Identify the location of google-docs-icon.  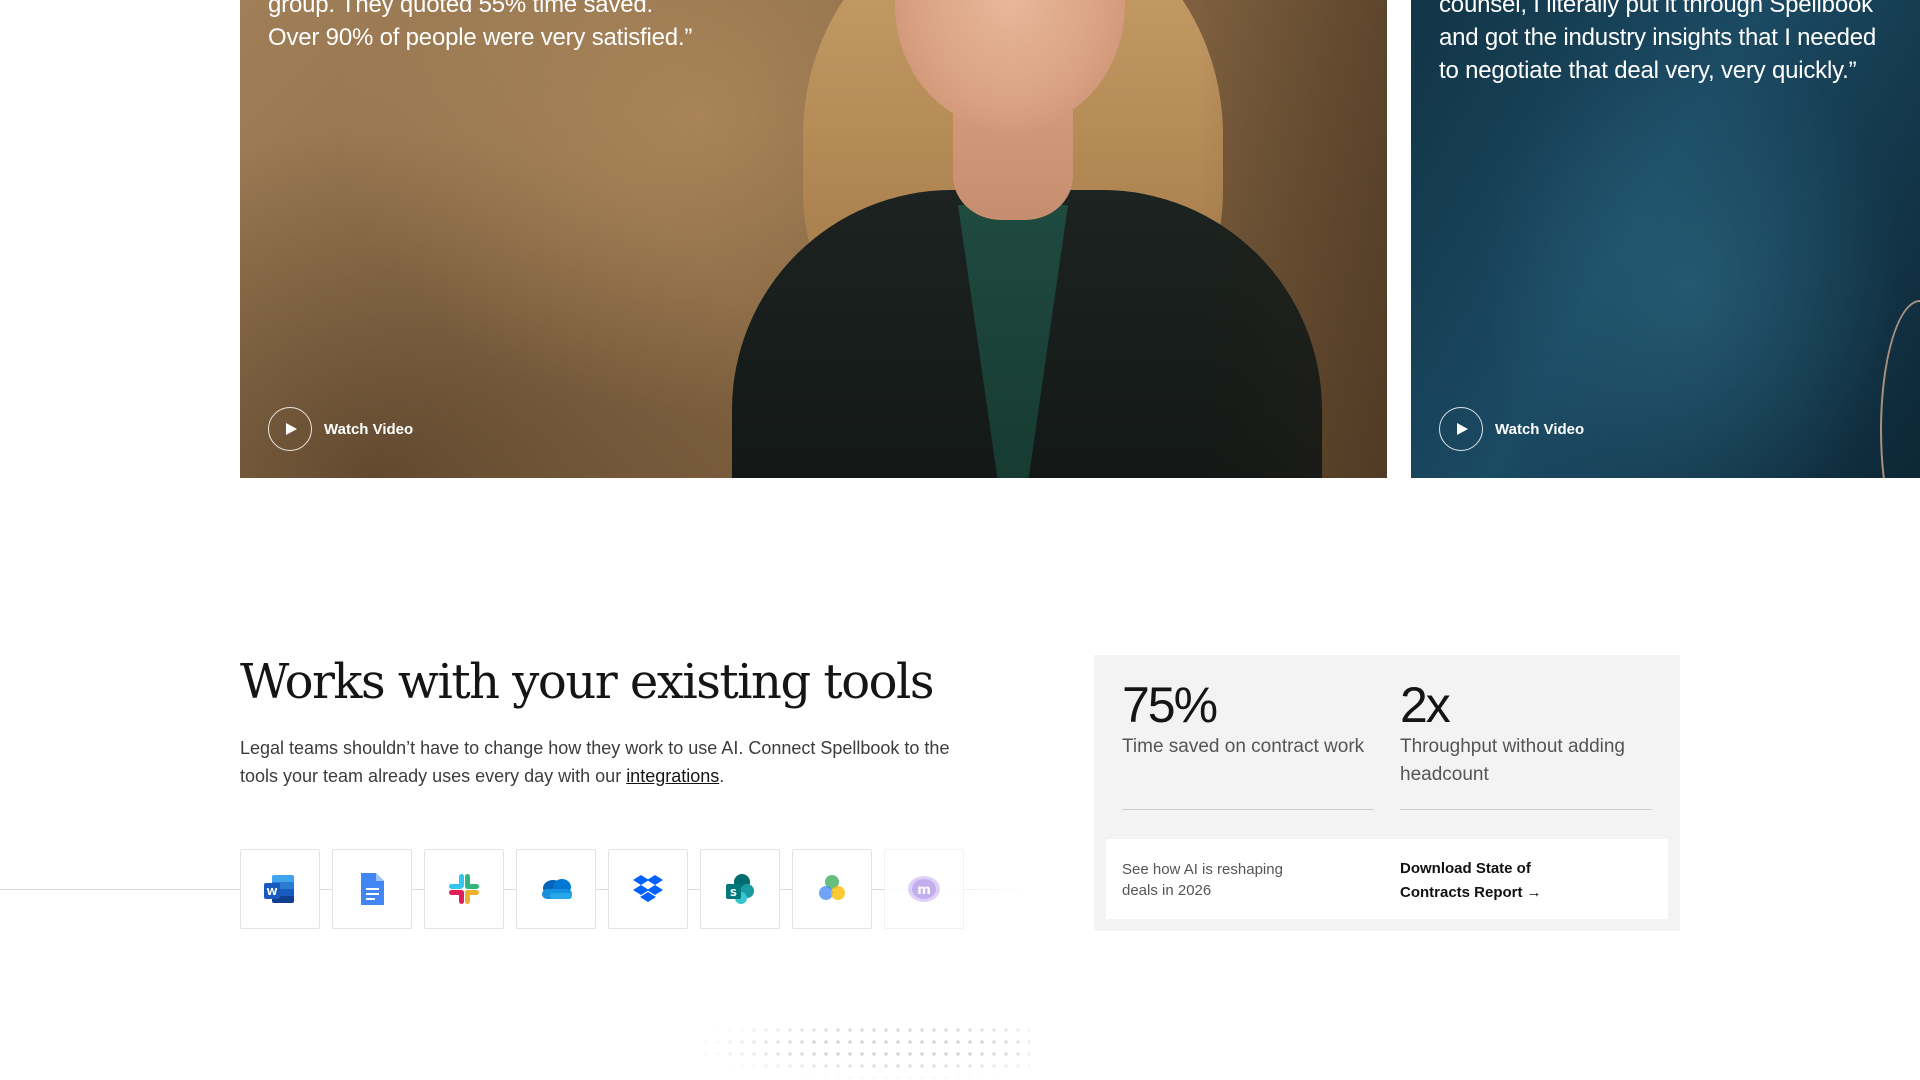
(372, 889).